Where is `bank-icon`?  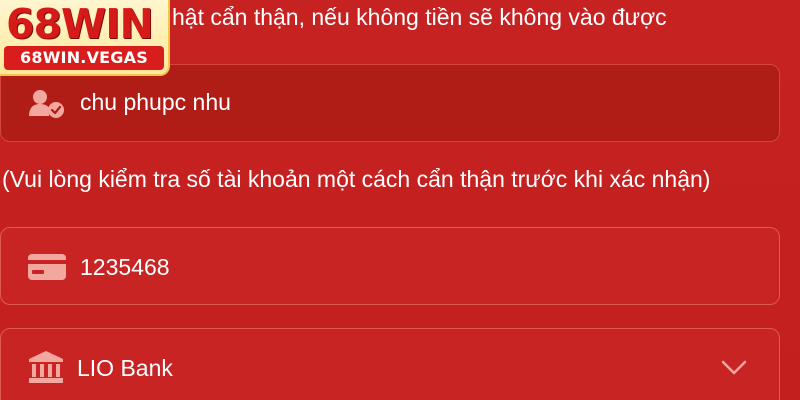
bank-icon is located at coordinates (46, 367).